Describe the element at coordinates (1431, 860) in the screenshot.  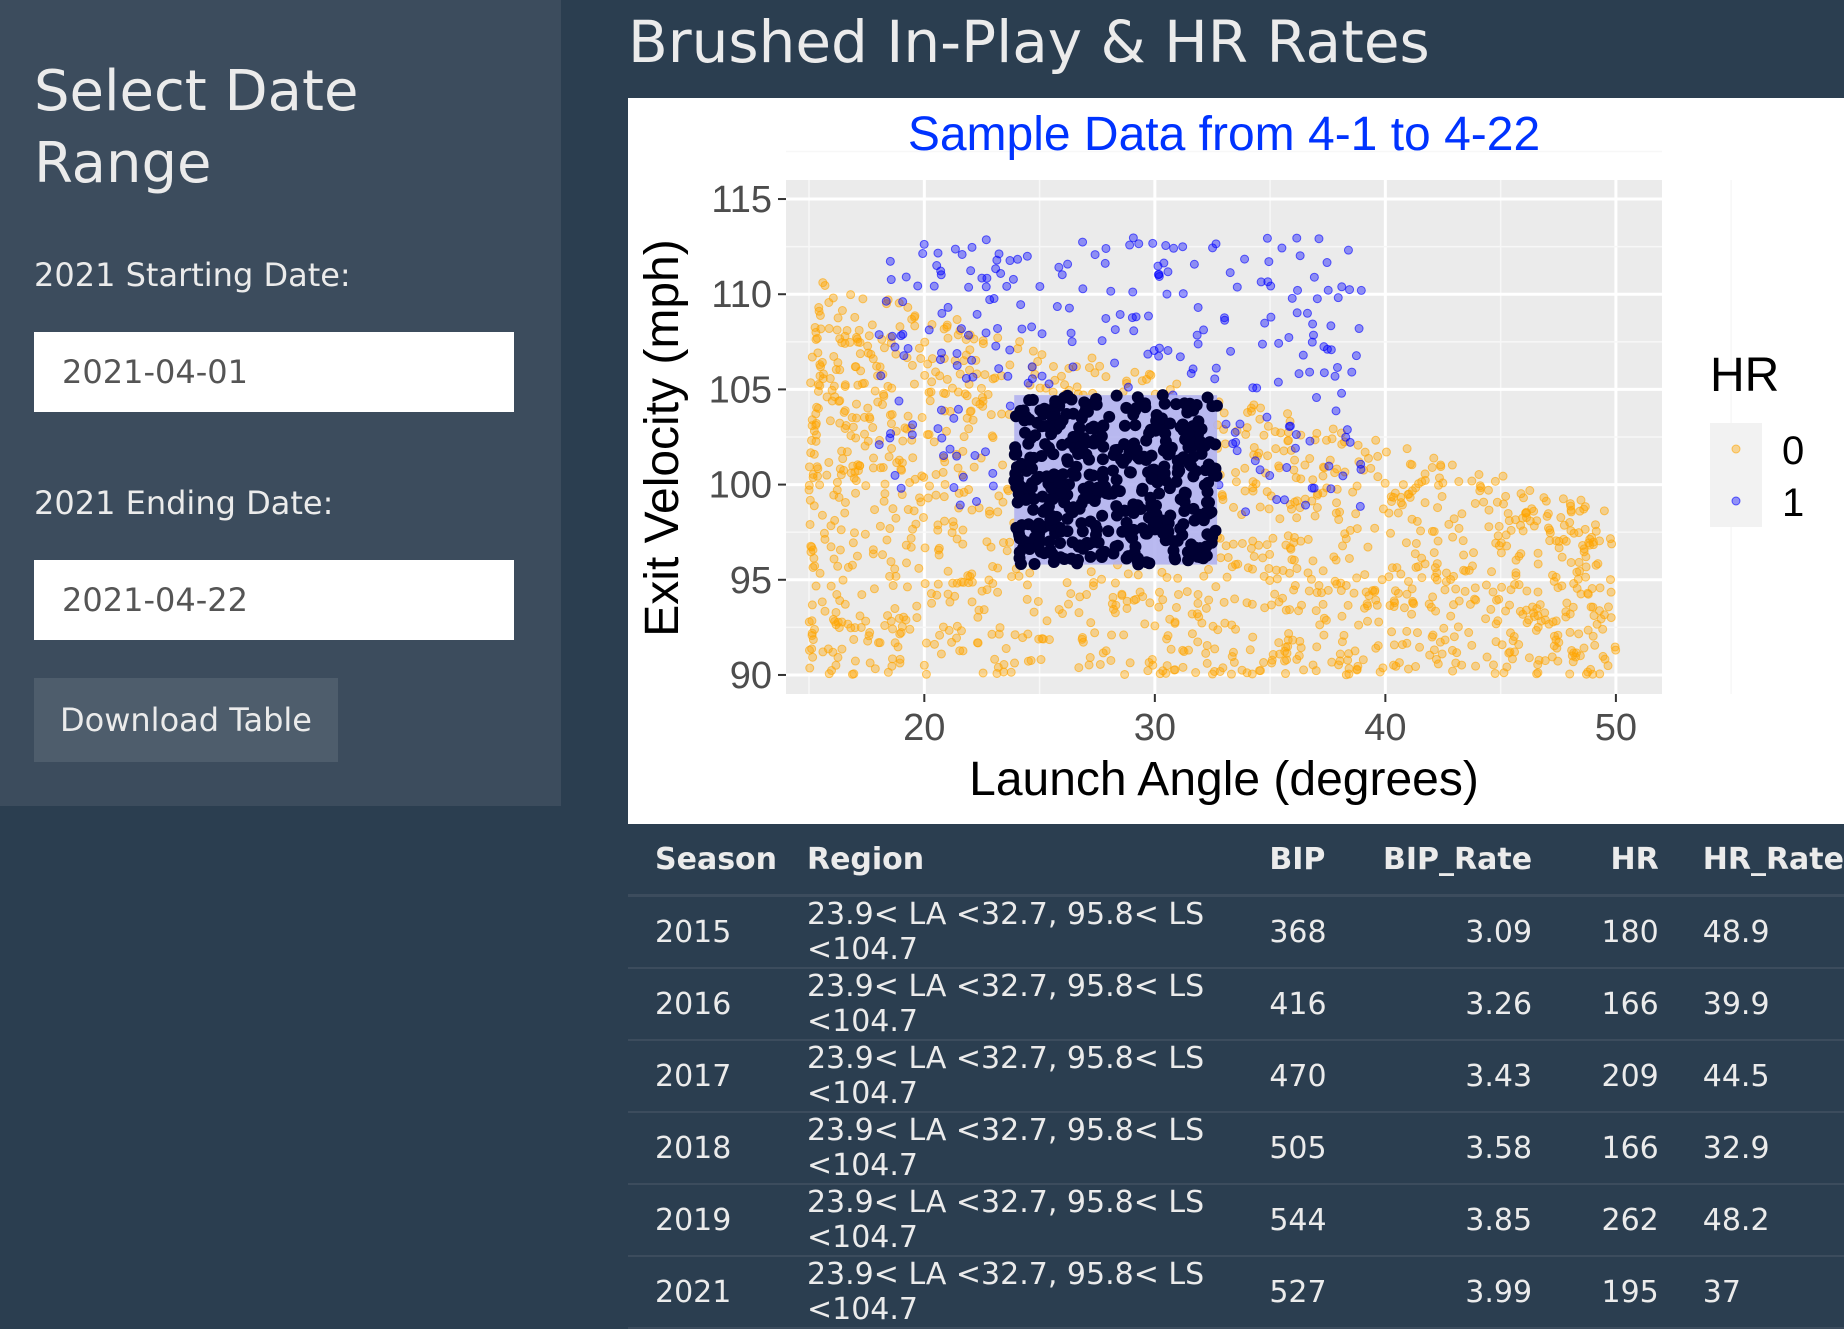
I see `col-header-bip-rate: BIP_Rate` at that location.